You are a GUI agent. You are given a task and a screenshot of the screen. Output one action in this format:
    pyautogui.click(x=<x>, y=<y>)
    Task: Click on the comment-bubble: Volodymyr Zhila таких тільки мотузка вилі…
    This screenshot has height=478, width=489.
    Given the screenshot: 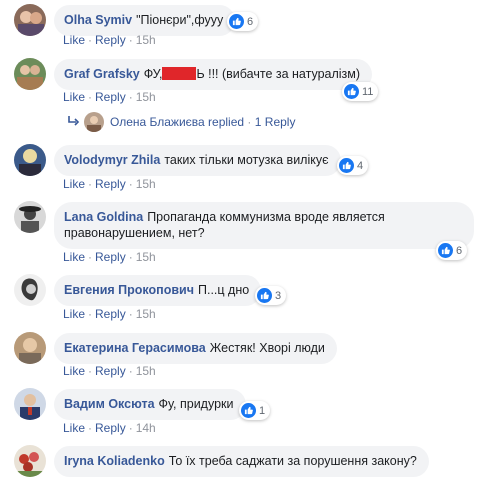 What is the action you would take?
    pyautogui.click(x=197, y=160)
    